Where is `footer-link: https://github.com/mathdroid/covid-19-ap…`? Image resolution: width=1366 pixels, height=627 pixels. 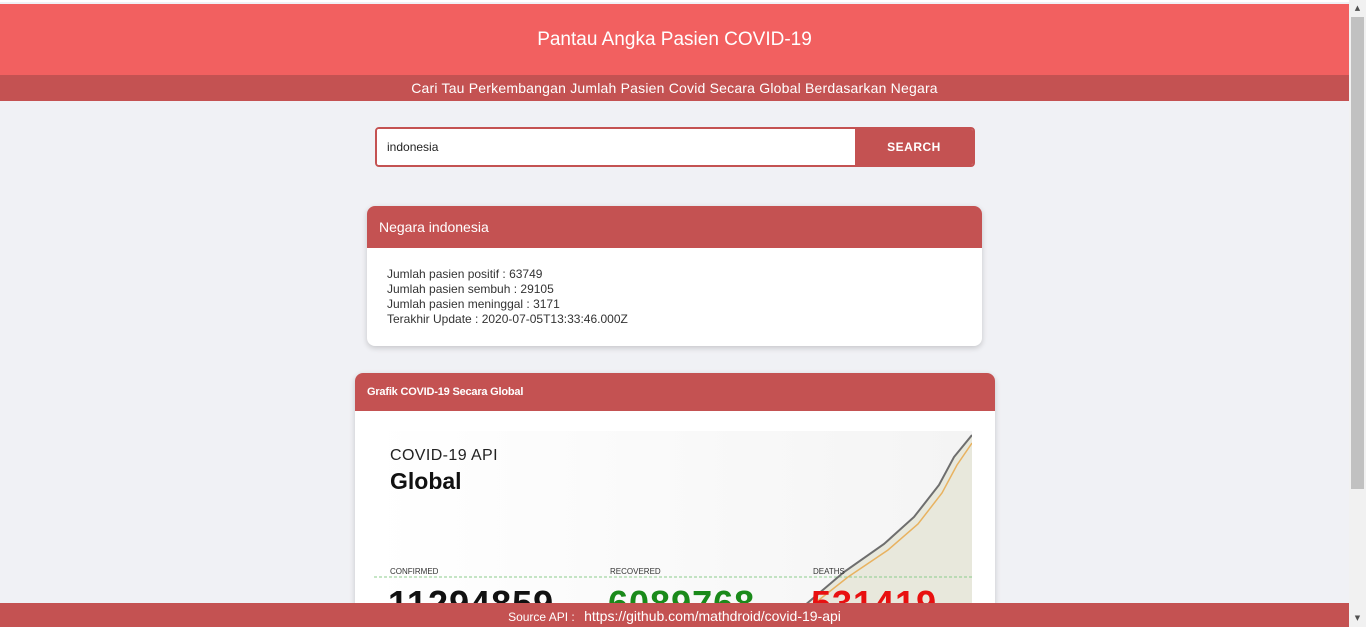
footer-link: https://github.com/mathdroid/covid-19-ap… is located at coordinates (712, 616).